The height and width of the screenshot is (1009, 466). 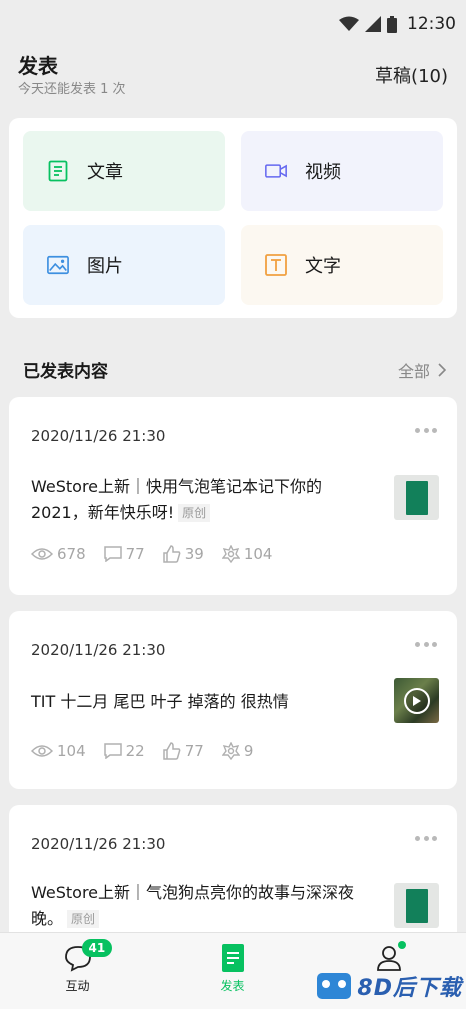 I want to click on comments-stat: 77, so click(x=124, y=554).